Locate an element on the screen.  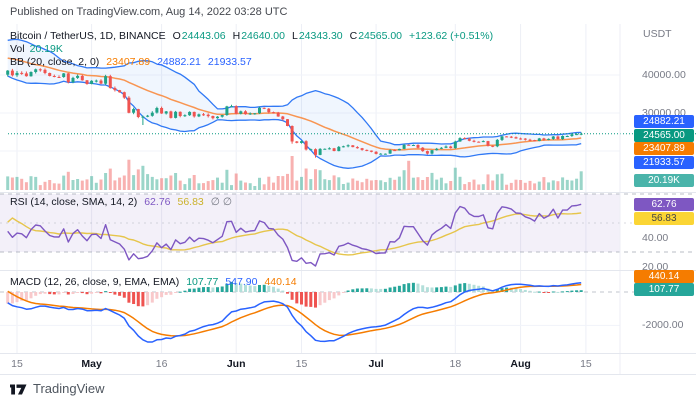
price-axis-badge: 23407.89 is located at coordinates (664, 148).